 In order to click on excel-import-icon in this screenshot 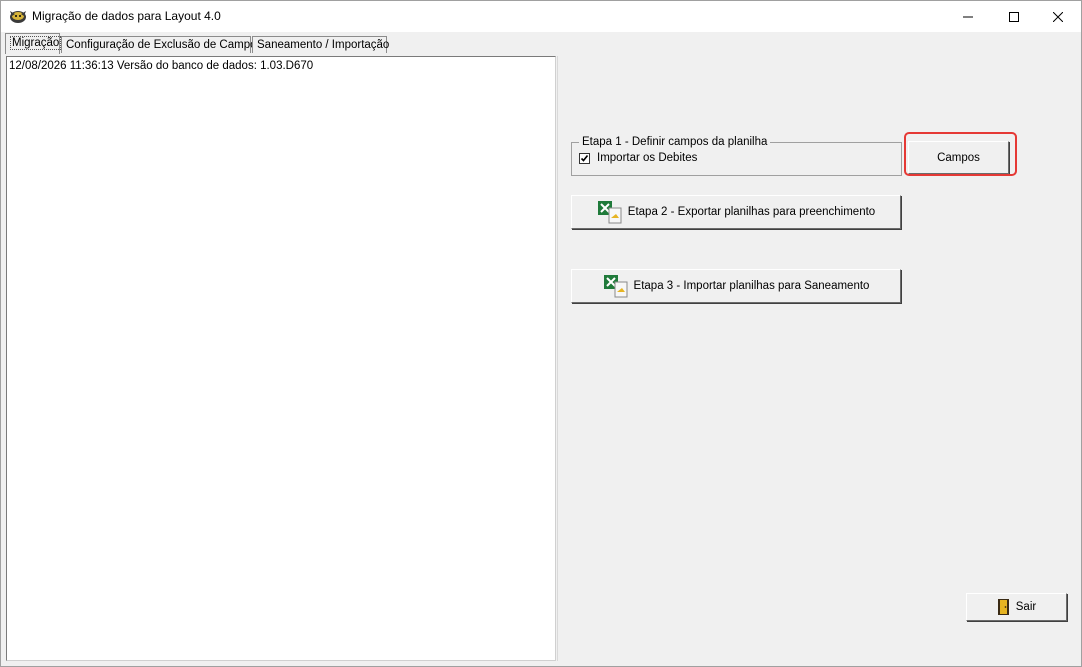, I will do `click(615, 286)`.